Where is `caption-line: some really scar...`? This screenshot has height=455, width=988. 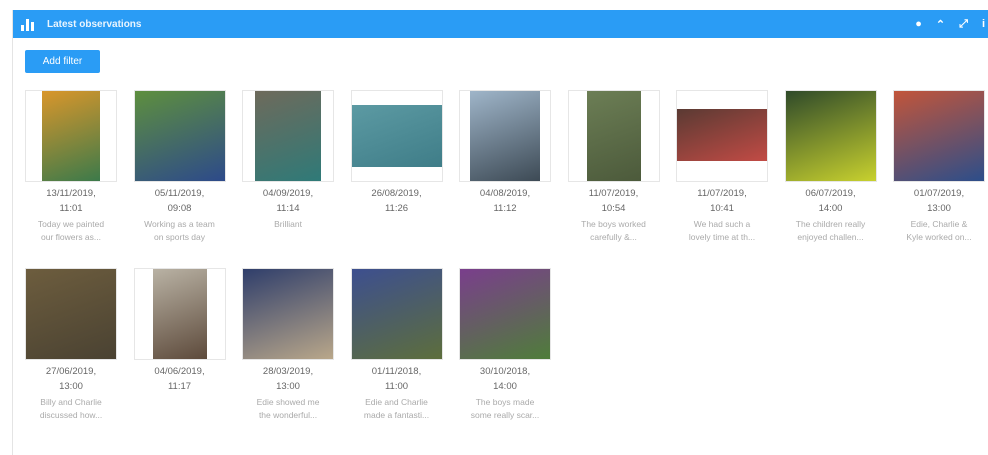 caption-line: some really scar... is located at coordinates (505, 415).